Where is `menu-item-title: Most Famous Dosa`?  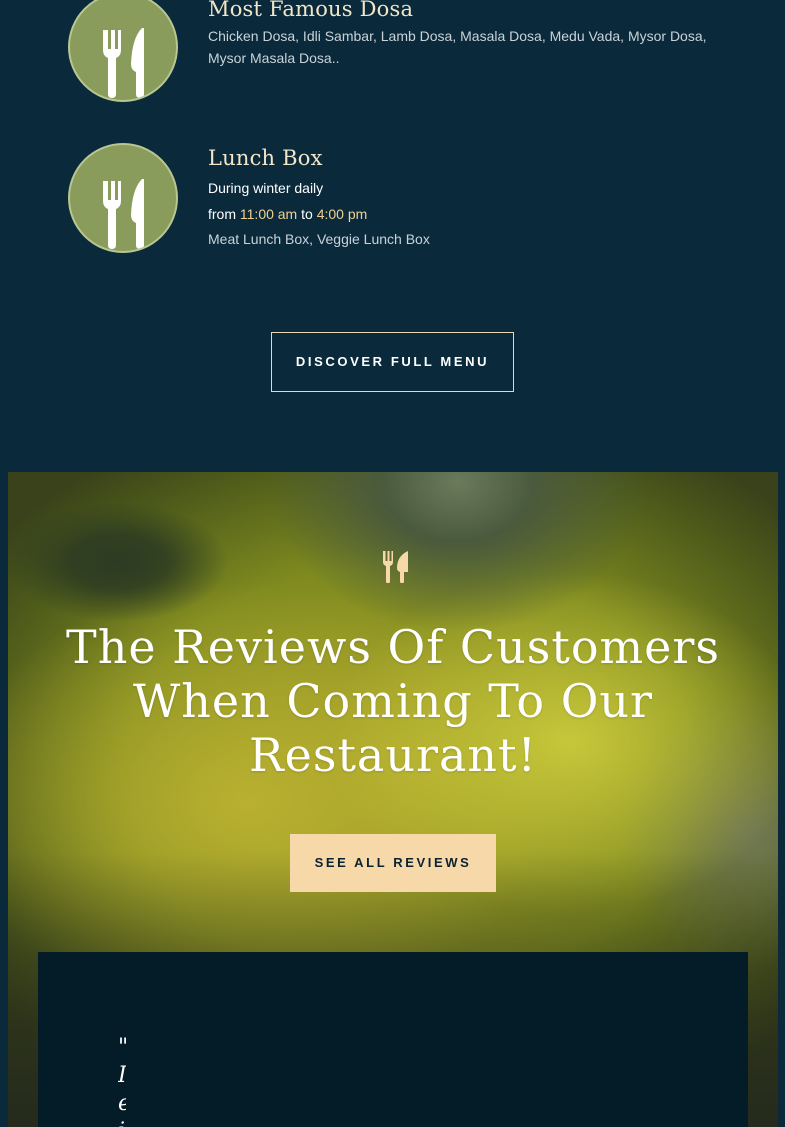
menu-item-title: Most Famous Dosa is located at coordinates (311, 10).